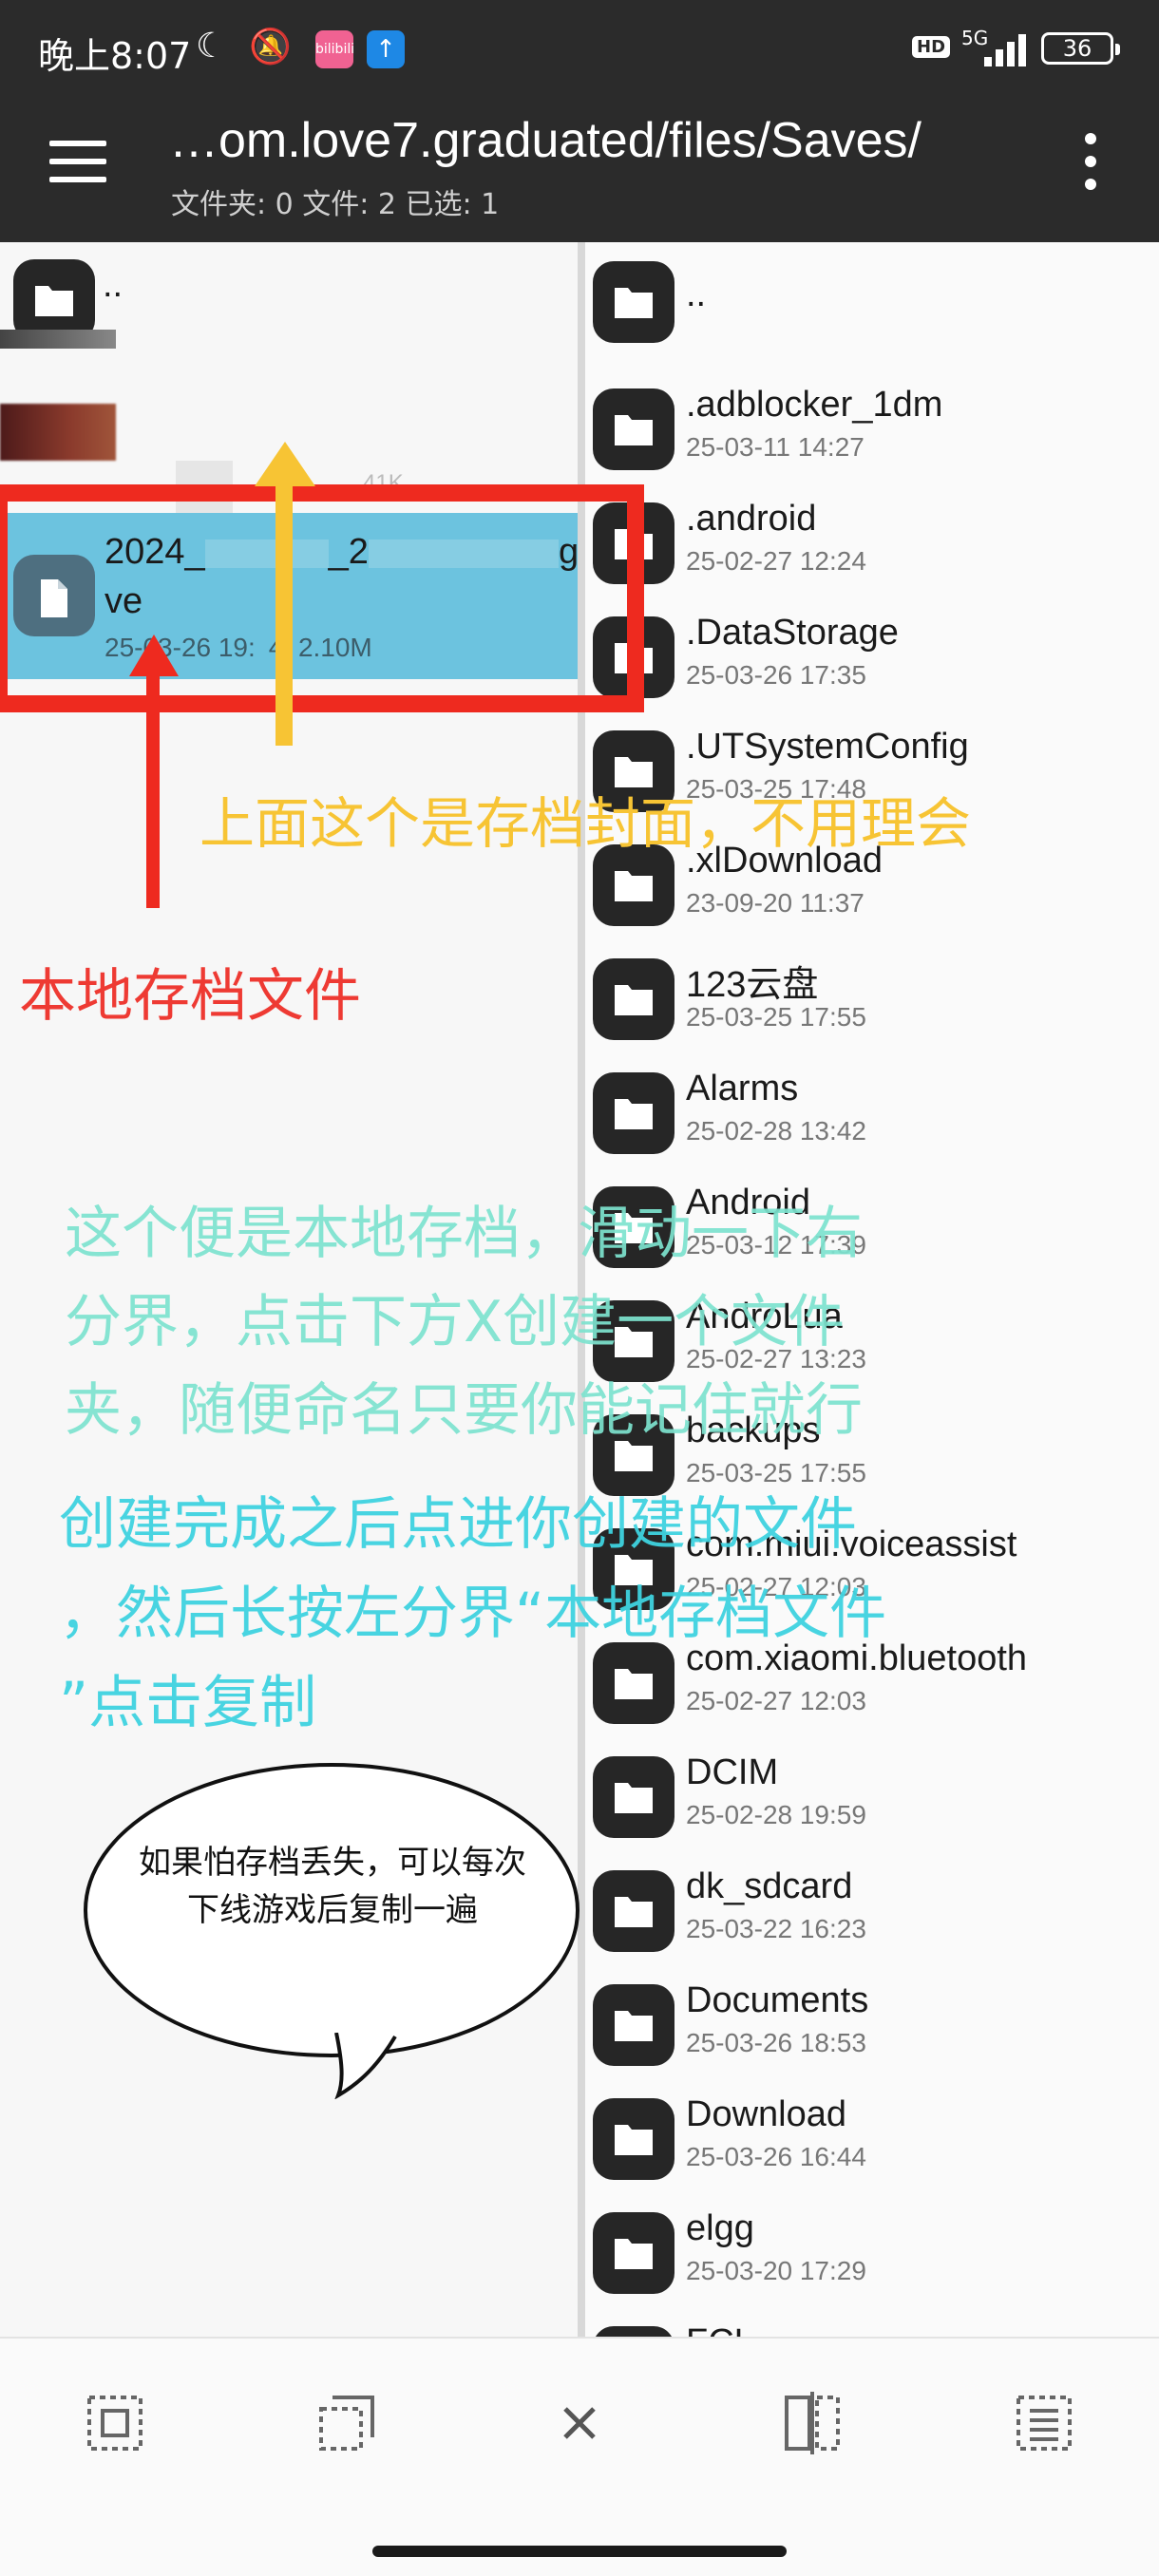  Describe the element at coordinates (115, 2423) in the screenshot. I see `select-all-icon` at that location.